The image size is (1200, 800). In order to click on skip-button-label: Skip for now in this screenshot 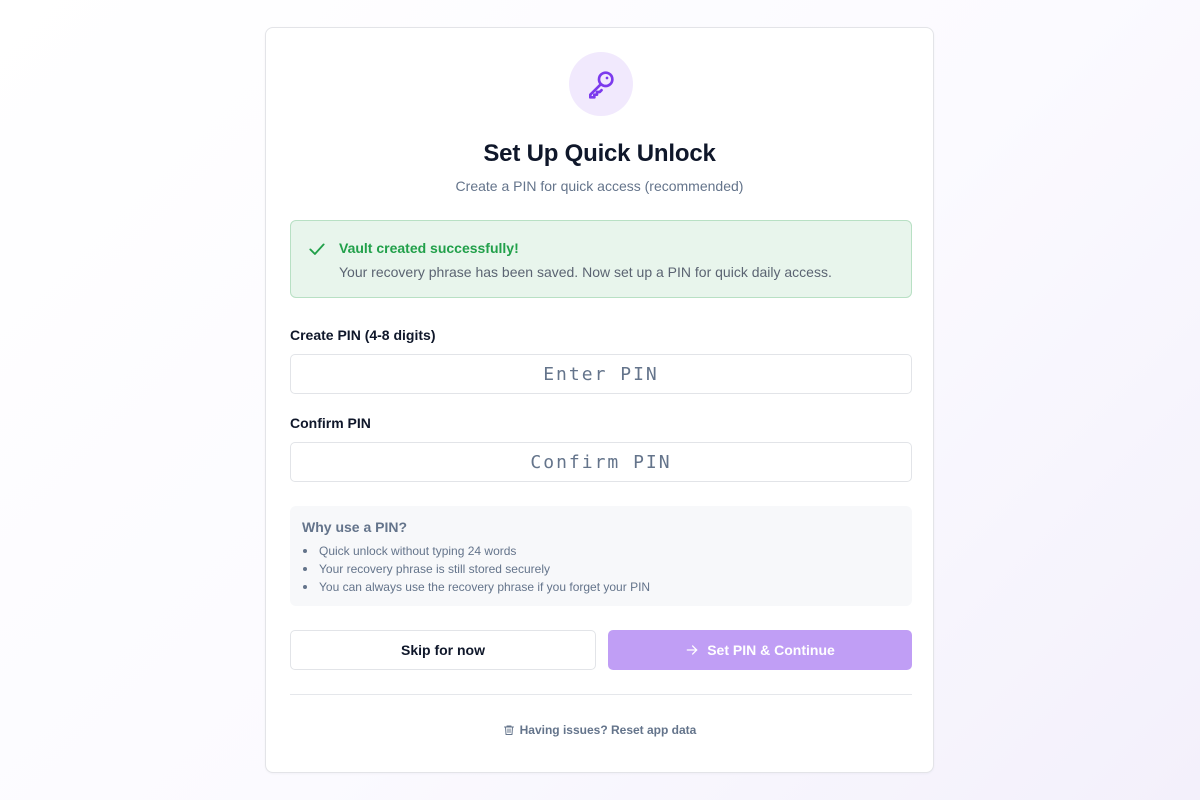, I will do `click(443, 650)`.